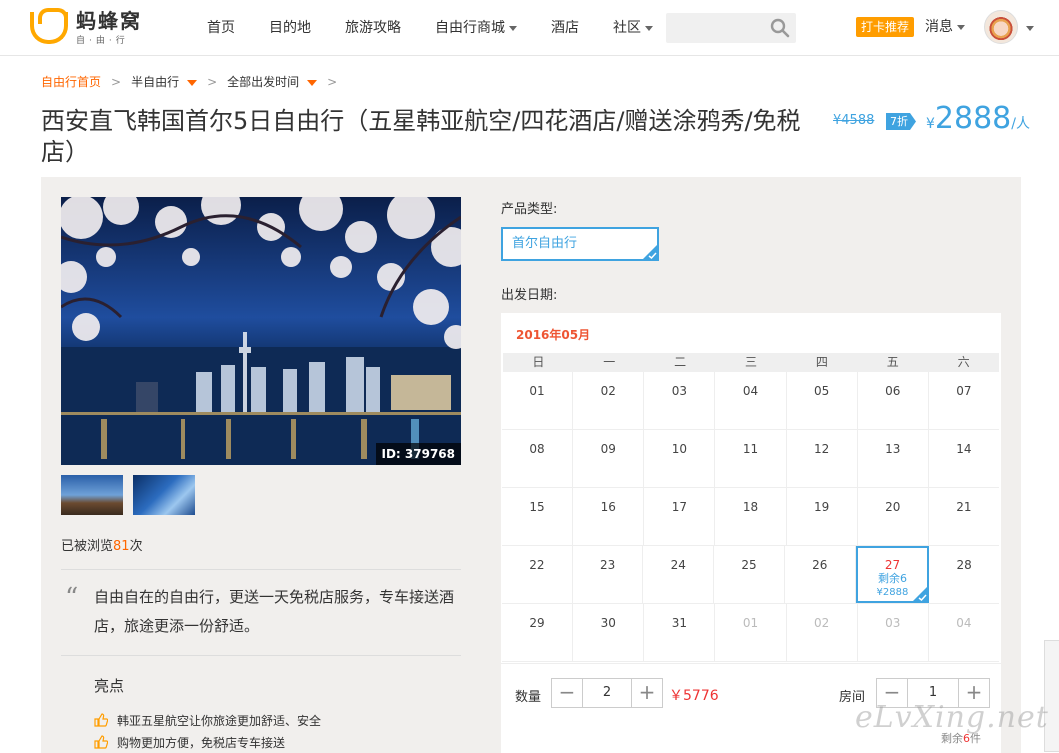 The image size is (1059, 753). Describe the element at coordinates (529, 295) in the screenshot. I see `departure-date-label: 出发日期:` at that location.